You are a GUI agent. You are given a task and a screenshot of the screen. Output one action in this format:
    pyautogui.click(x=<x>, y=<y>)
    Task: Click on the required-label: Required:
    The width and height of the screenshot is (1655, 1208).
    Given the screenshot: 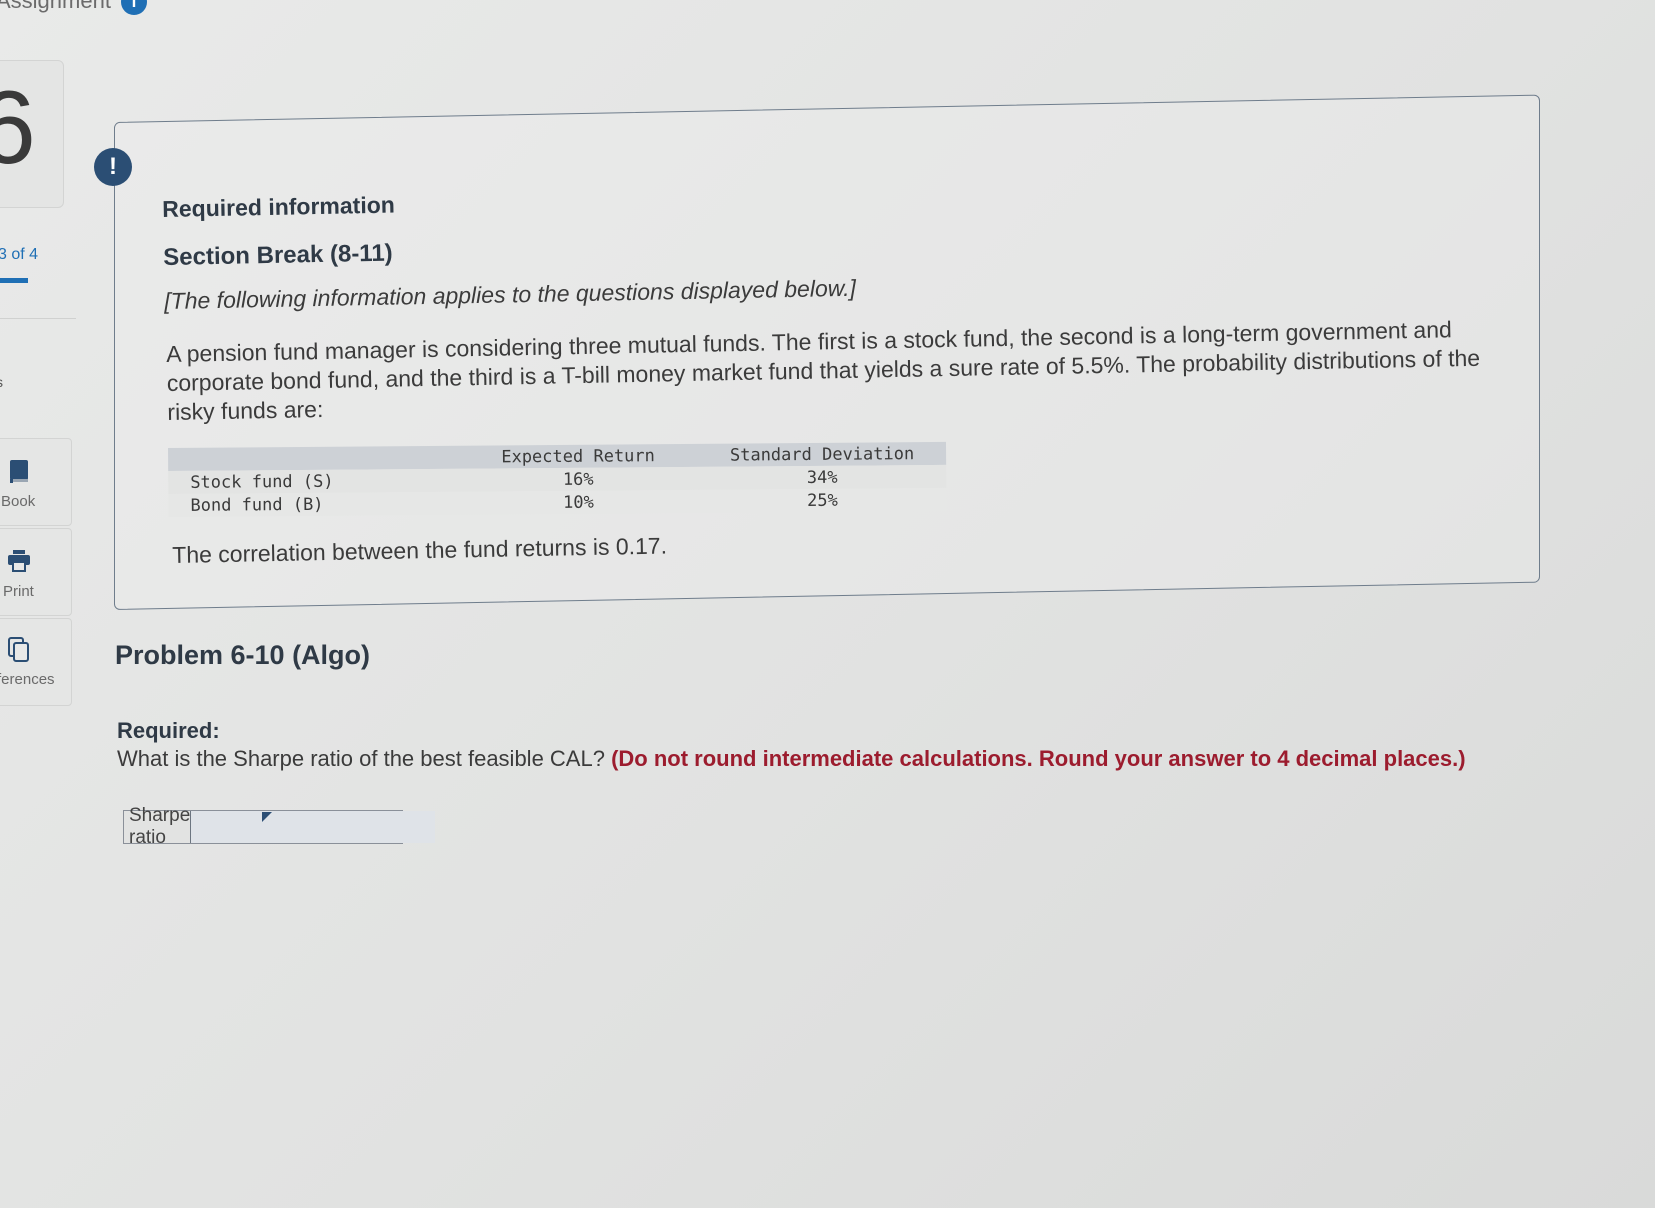 What is the action you would take?
    pyautogui.click(x=168, y=730)
    